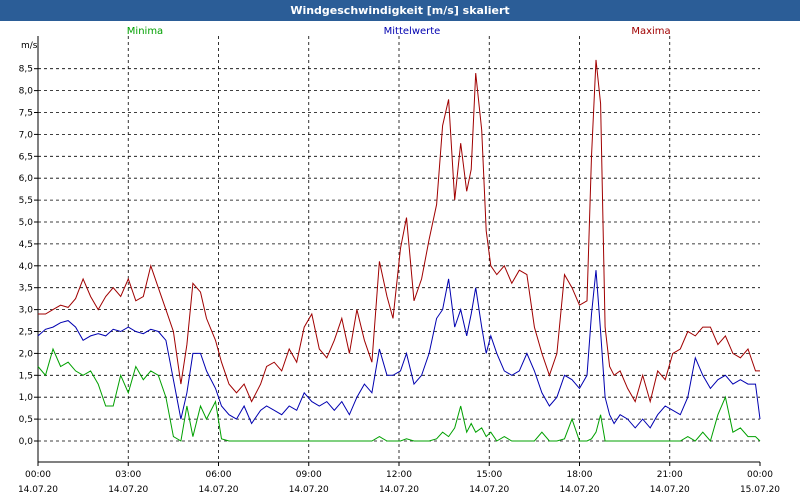 The height and width of the screenshot is (500, 800). I want to click on y-tick-label: 6,0, so click(26, 179).